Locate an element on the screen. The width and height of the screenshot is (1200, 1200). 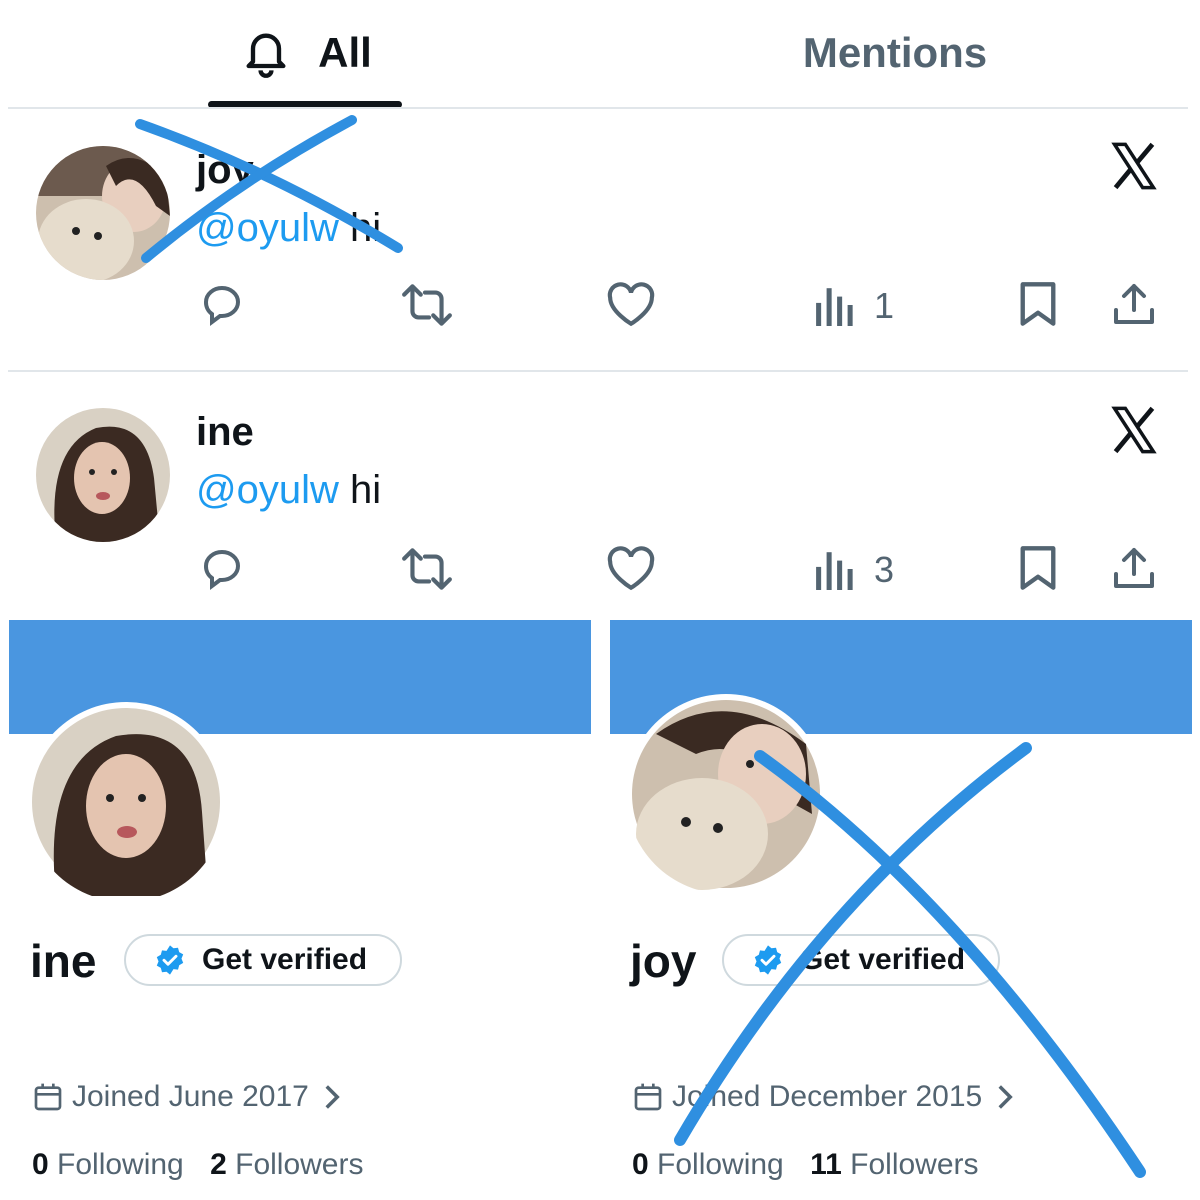
tab-all-label: All is located at coordinates (345, 52).